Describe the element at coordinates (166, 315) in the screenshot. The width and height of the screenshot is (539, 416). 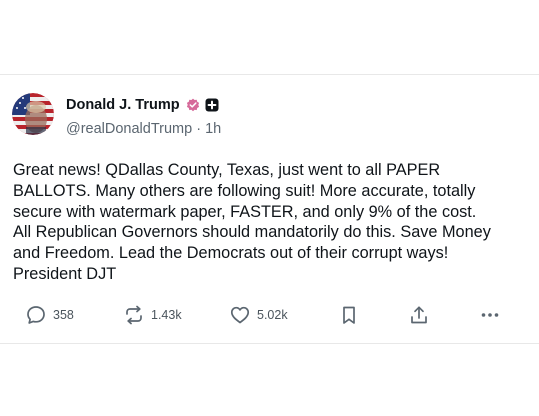
I see `repost-count: 1.43k` at that location.